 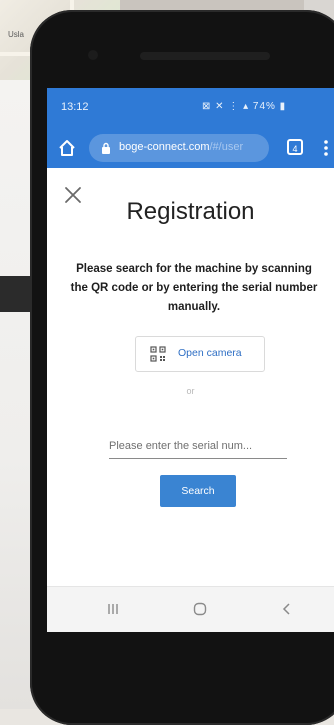 What do you see at coordinates (326, 148) in the screenshot?
I see `more-vertical-icon` at bounding box center [326, 148].